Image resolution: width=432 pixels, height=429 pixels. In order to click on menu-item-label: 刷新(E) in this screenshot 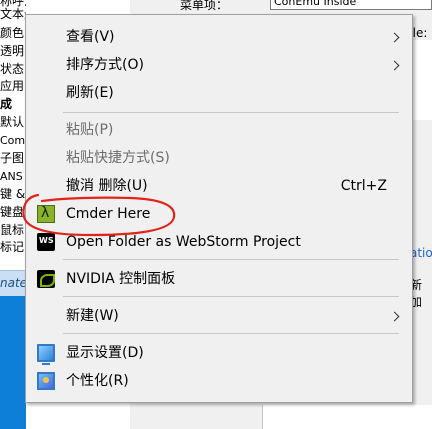, I will do `click(90, 93)`.